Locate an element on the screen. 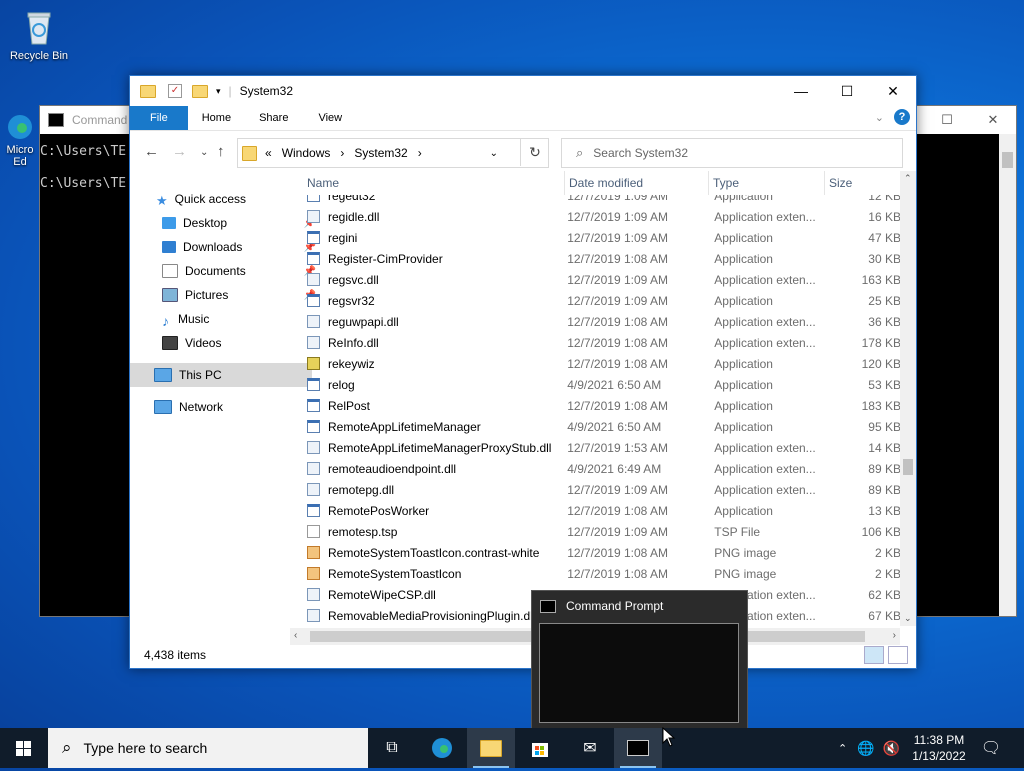 This screenshot has width=1024, height=771. nav-videos: Videos is located at coordinates (225, 343).